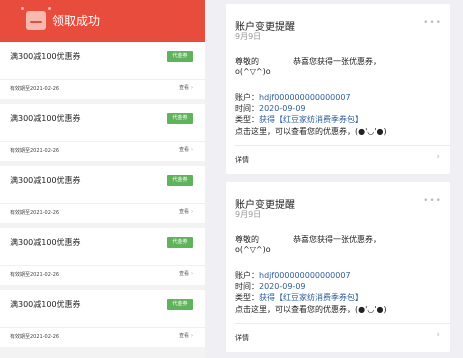 This screenshot has height=358, width=463. What do you see at coordinates (76, 21) in the screenshot?
I see `header-title: 领取成功` at bounding box center [76, 21].